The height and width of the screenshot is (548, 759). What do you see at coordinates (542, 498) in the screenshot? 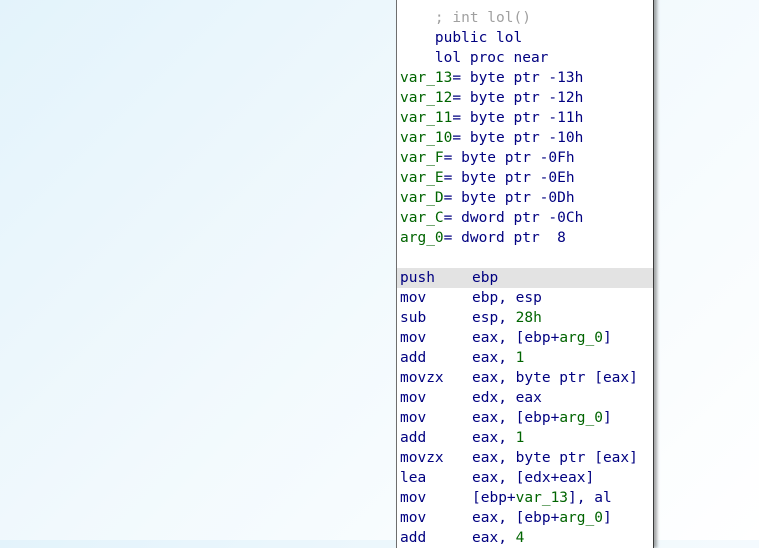
I see `operand-variable: var_13` at bounding box center [542, 498].